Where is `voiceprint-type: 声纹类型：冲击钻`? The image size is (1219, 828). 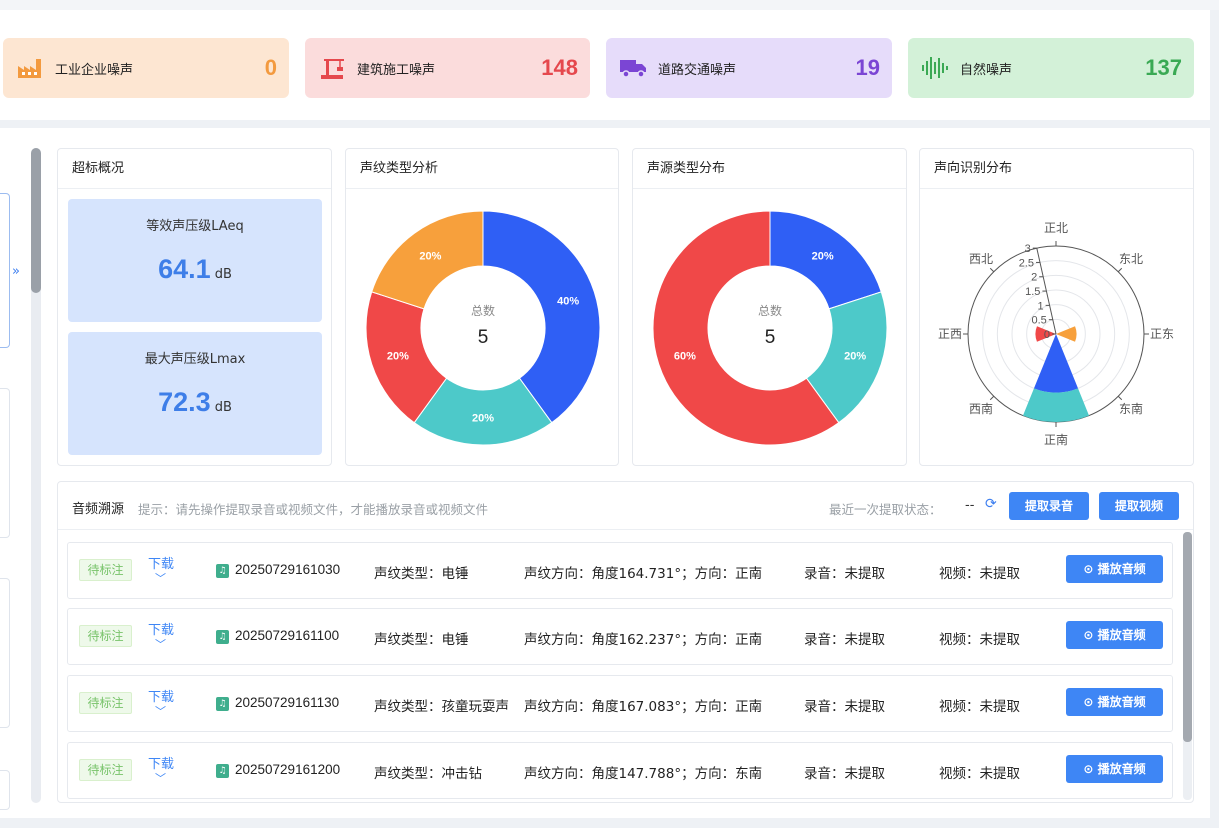 voiceprint-type: 声纹类型：冲击钻 is located at coordinates (428, 774).